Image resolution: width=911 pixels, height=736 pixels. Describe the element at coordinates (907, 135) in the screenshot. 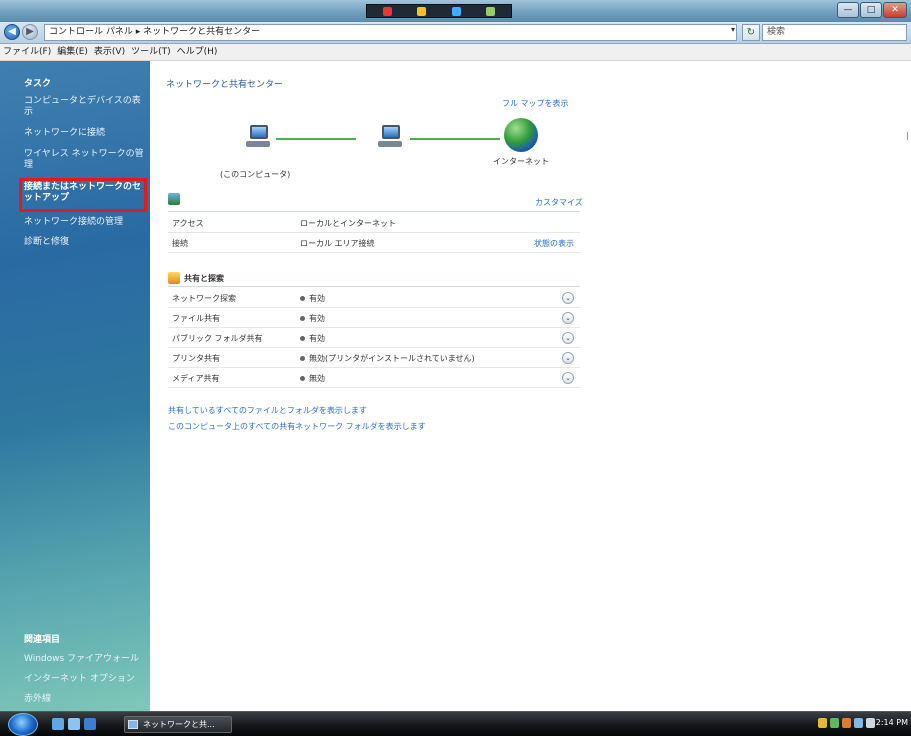

I see `scroll-edge-marker: |` at that location.